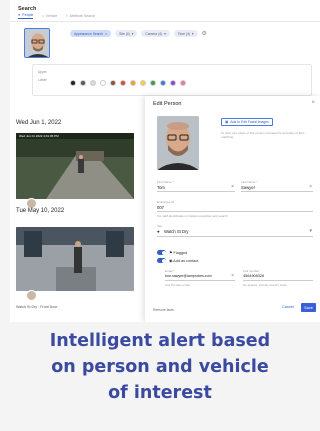 The width and height of the screenshot is (320, 431). Describe the element at coordinates (40, 211) in the screenshot. I see `event-date: Tue May 10, 2022` at that location.